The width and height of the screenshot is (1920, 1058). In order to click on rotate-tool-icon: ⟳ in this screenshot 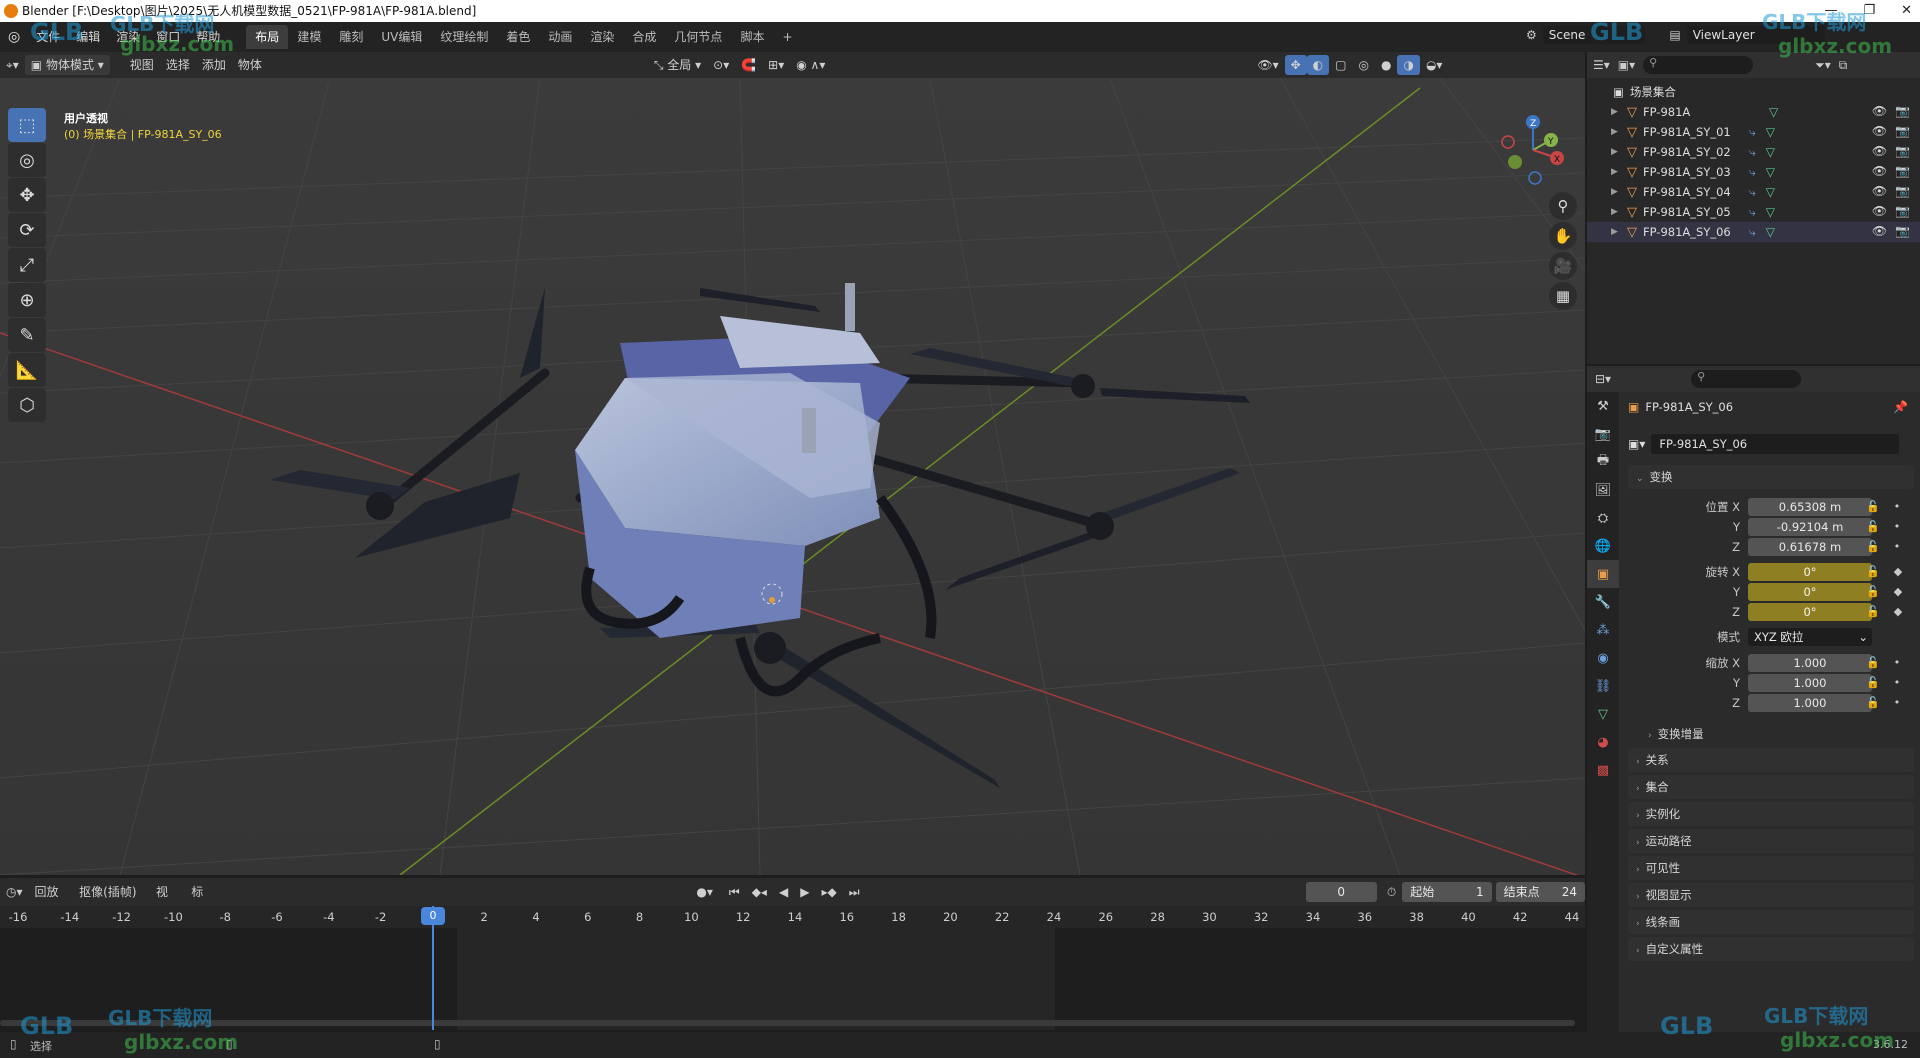, I will do `click(27, 230)`.